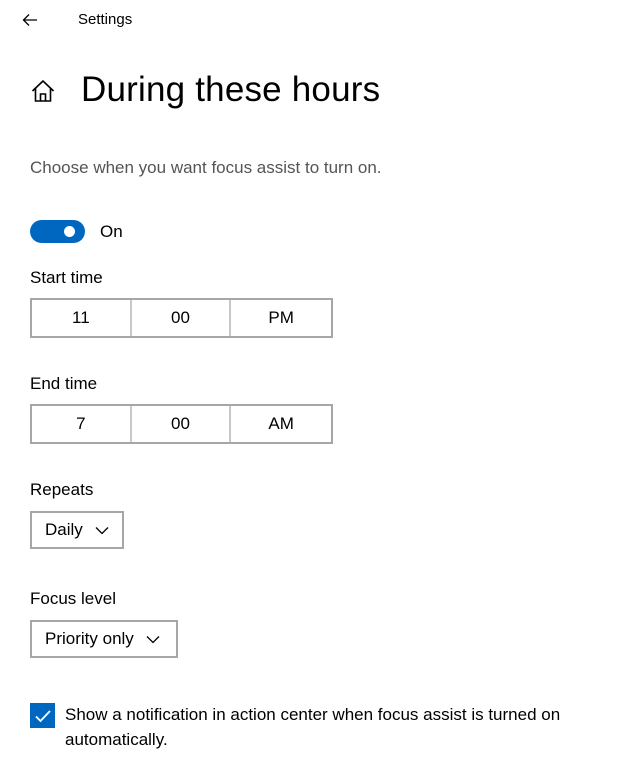 The image size is (635, 770). Describe the element at coordinates (69, 231) in the screenshot. I see `toggle-knob` at that location.